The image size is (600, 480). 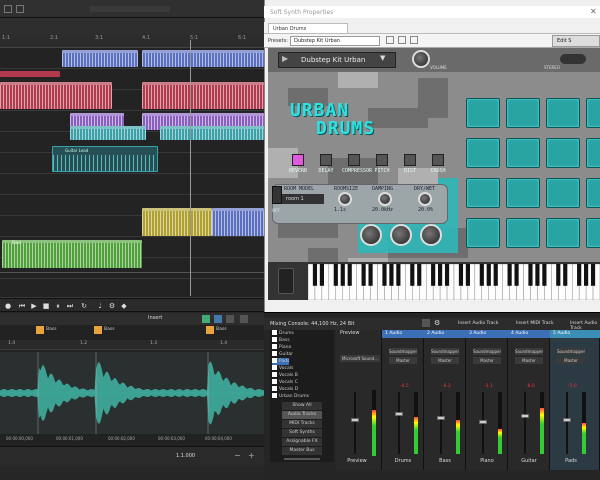 What do you see at coordinates (302, 406) in the screenshot?
I see `show-all-button: Show All` at bounding box center [302, 406].